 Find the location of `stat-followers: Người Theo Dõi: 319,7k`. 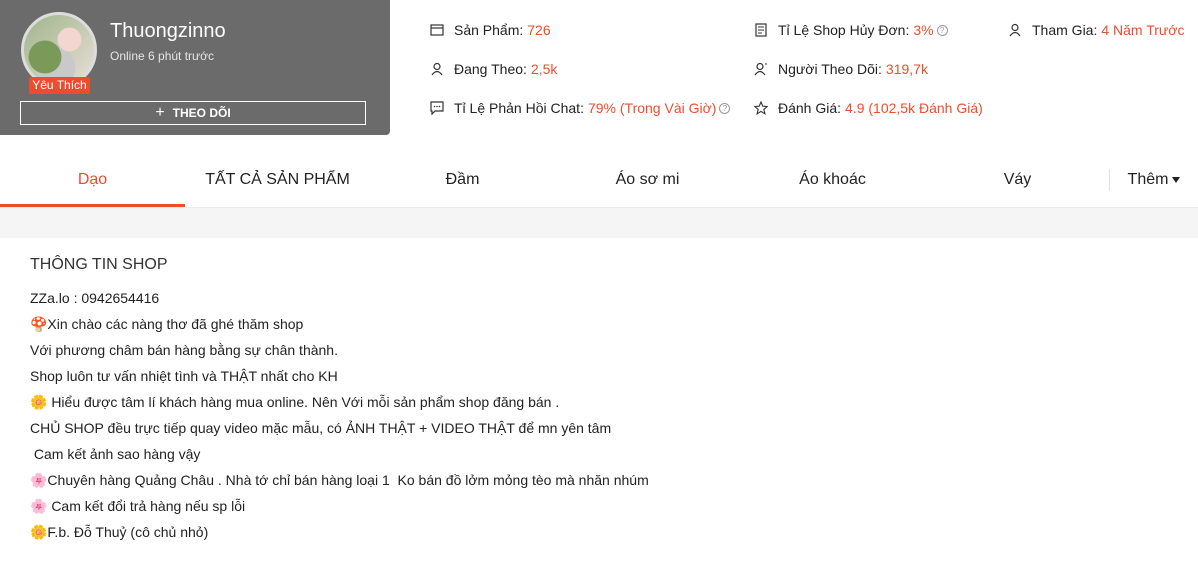

stat-followers: Người Theo Dõi: 319,7k is located at coordinates (841, 69).